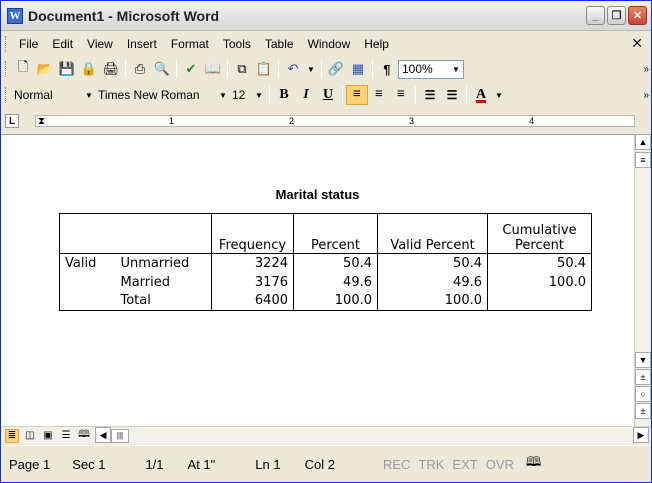 This screenshot has height=483, width=652. Describe the element at coordinates (616, 15) in the screenshot. I see `restore-button: ❐` at that location.